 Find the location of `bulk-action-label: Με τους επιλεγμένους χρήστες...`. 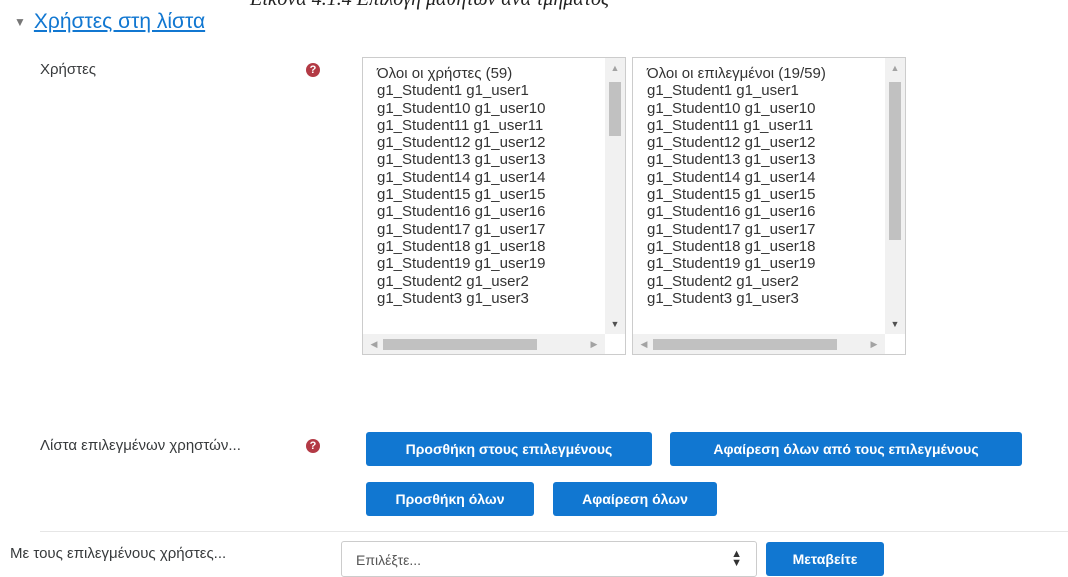

bulk-action-label: Με τους επιλεγμένους χρήστες... is located at coordinates (118, 553).